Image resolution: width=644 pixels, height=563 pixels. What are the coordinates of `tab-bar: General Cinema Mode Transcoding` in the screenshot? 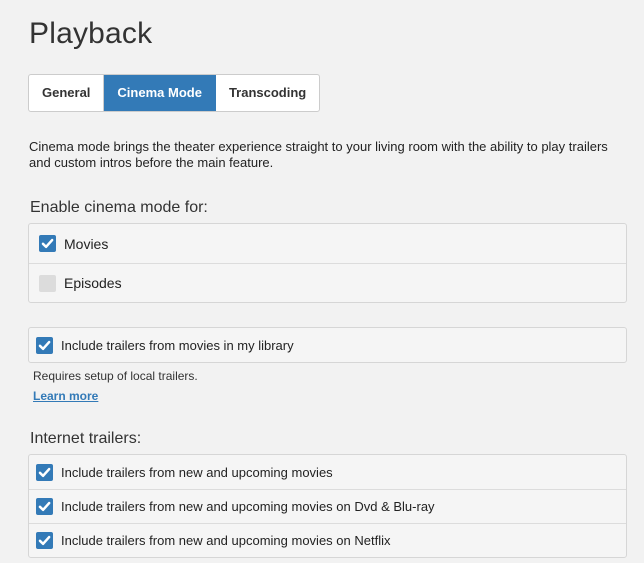 It's located at (174, 93).